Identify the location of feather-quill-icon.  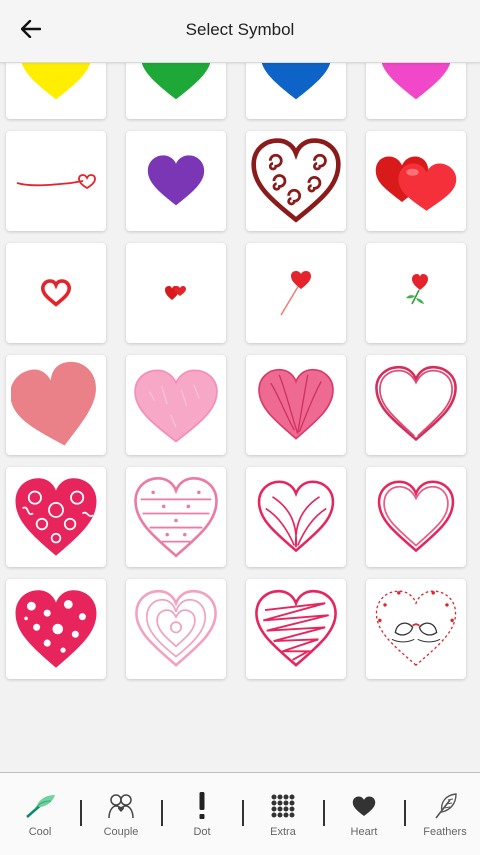
(40, 806).